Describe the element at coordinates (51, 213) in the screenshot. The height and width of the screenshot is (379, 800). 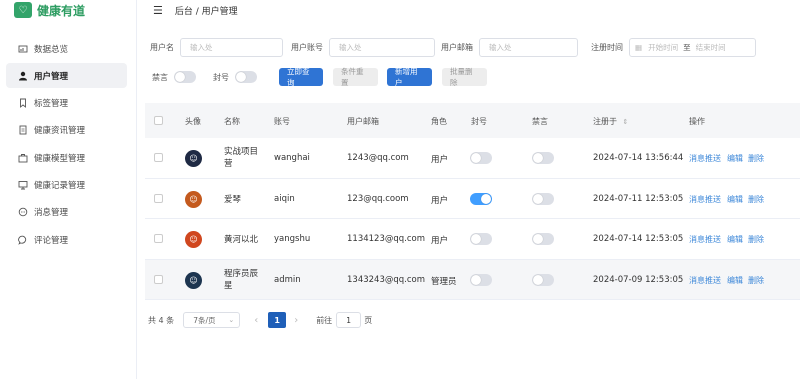
I see `sidebar-item-label: 消息管理` at that location.